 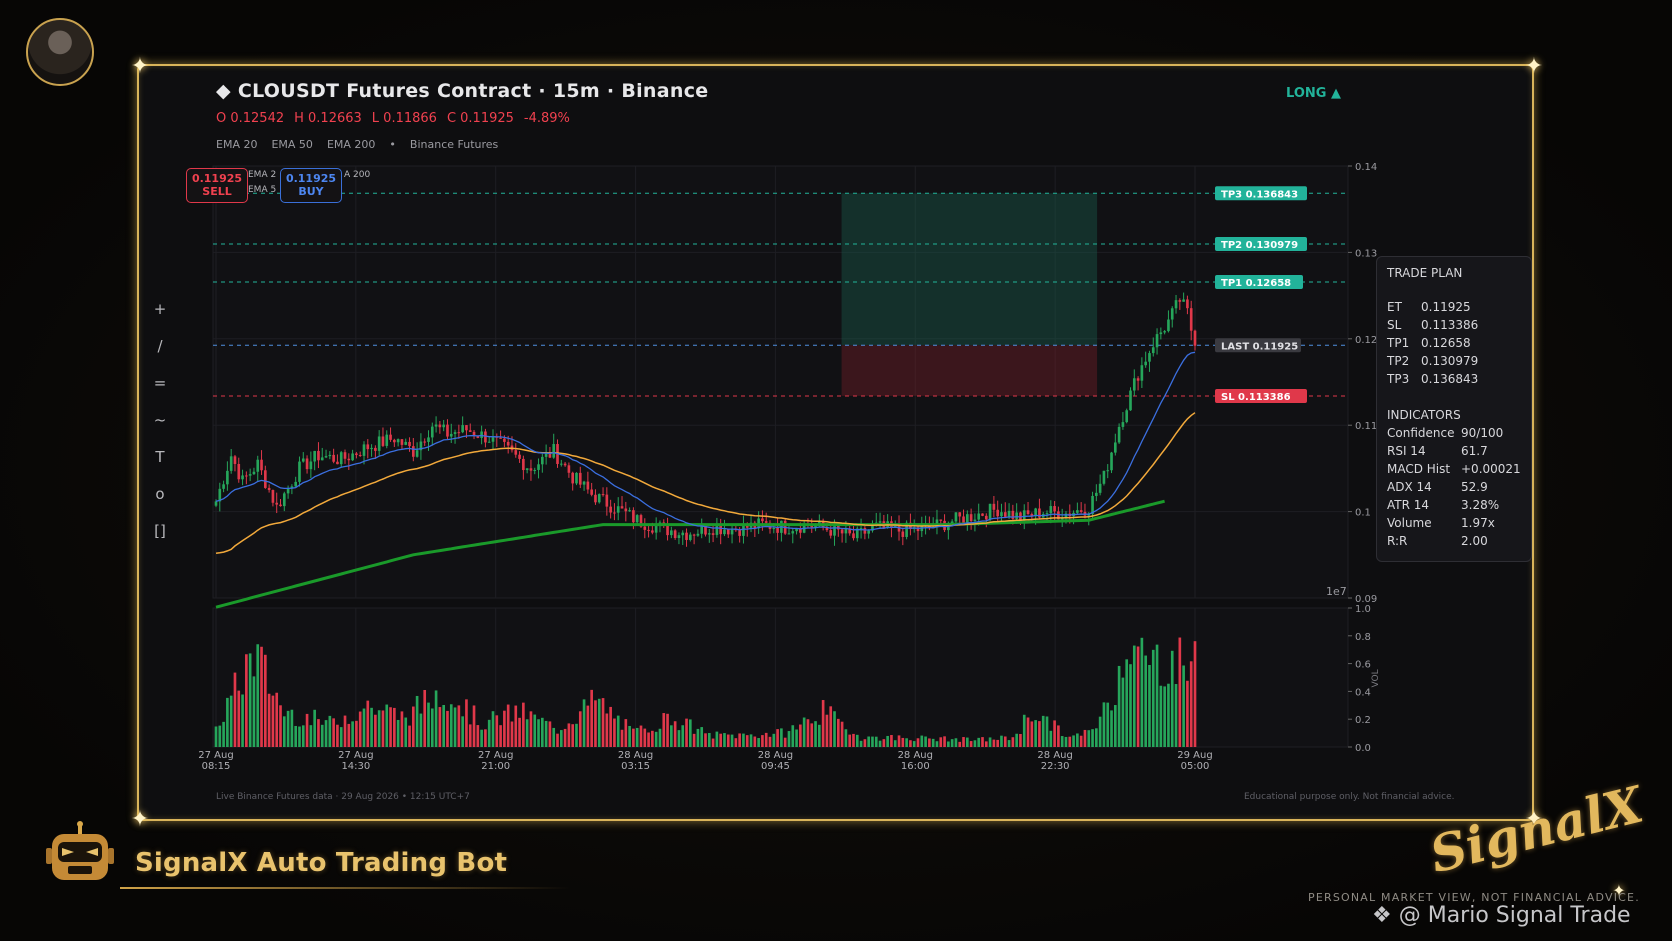 I want to click on ema20-legend: EMA 2, so click(x=262, y=175).